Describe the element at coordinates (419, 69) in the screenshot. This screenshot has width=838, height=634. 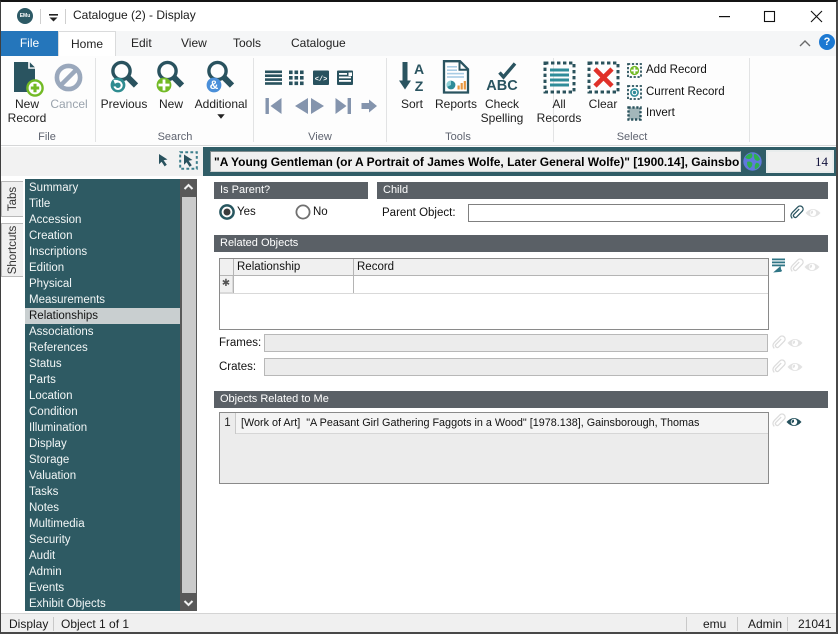
I see `svg-text: A` at that location.